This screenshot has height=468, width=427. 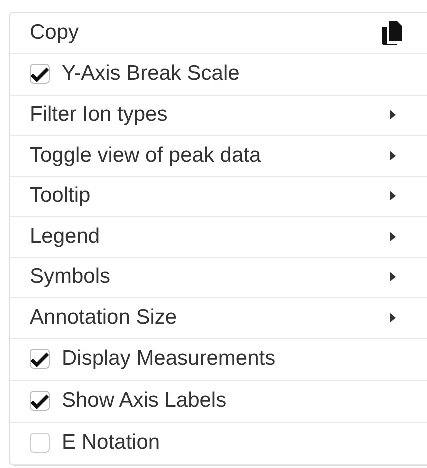 What do you see at coordinates (218, 196) in the screenshot?
I see `submenu-item: Tooltip` at bounding box center [218, 196].